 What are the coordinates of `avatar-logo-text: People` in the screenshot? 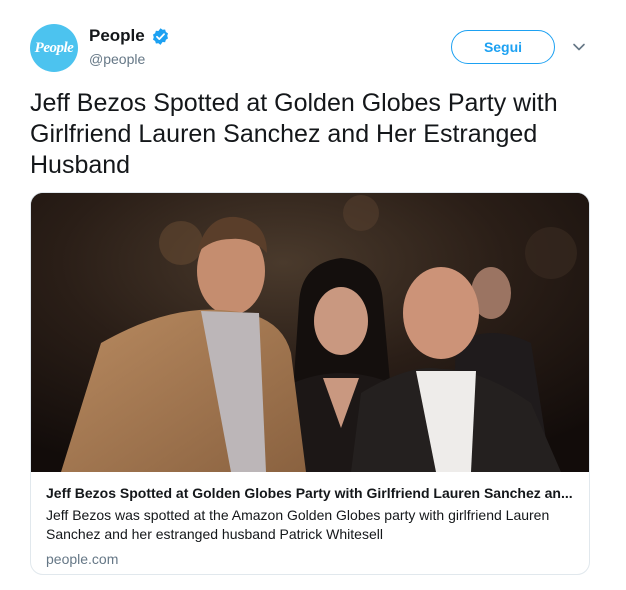 It's located at (54, 47).